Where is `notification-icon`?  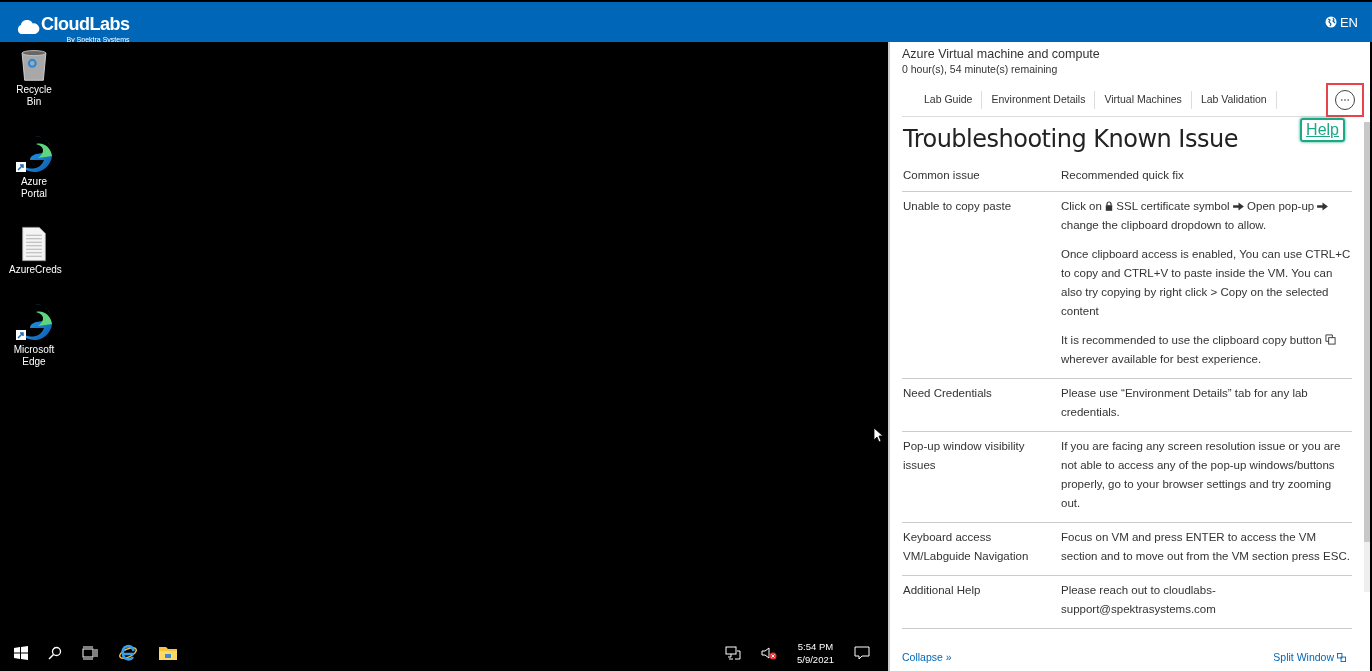 notification-icon is located at coordinates (862, 652).